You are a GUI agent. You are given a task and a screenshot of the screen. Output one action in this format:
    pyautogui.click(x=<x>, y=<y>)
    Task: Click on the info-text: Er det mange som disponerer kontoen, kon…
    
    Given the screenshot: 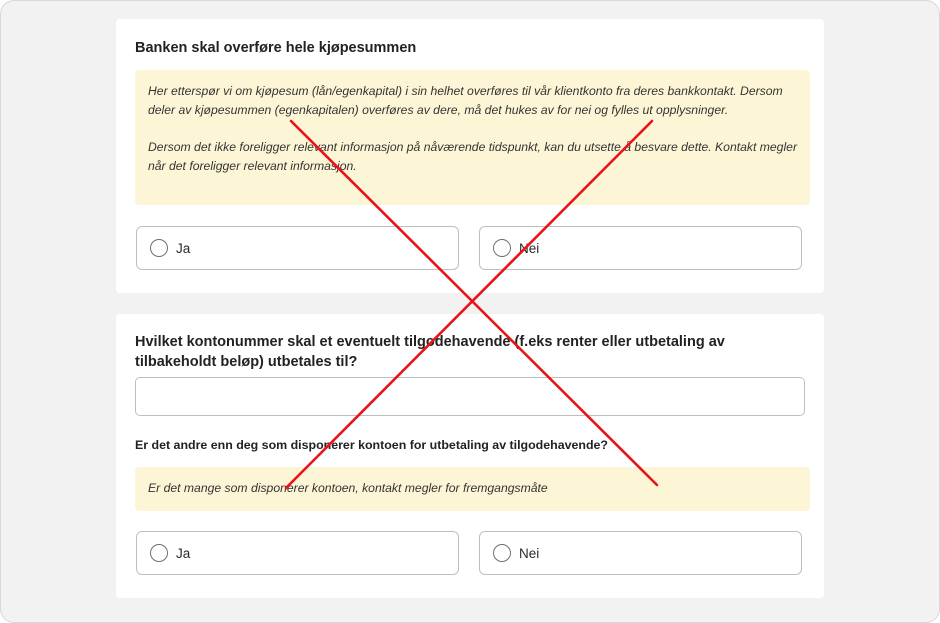 What is the action you would take?
    pyautogui.click(x=348, y=488)
    